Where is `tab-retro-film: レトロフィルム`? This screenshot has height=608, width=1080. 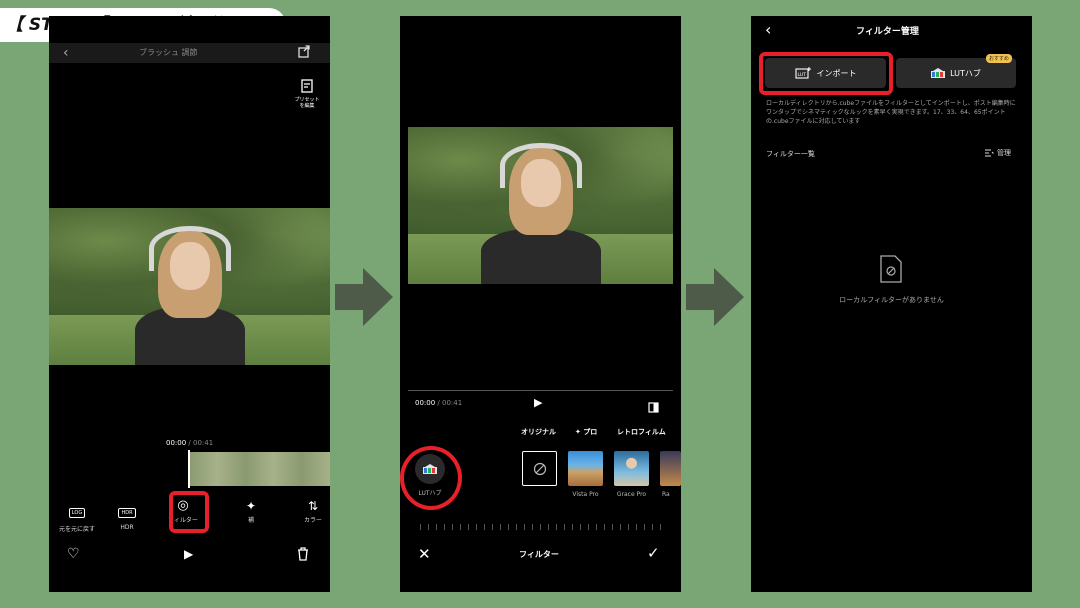
tab-retro-film: レトロフィルム is located at coordinates (641, 432).